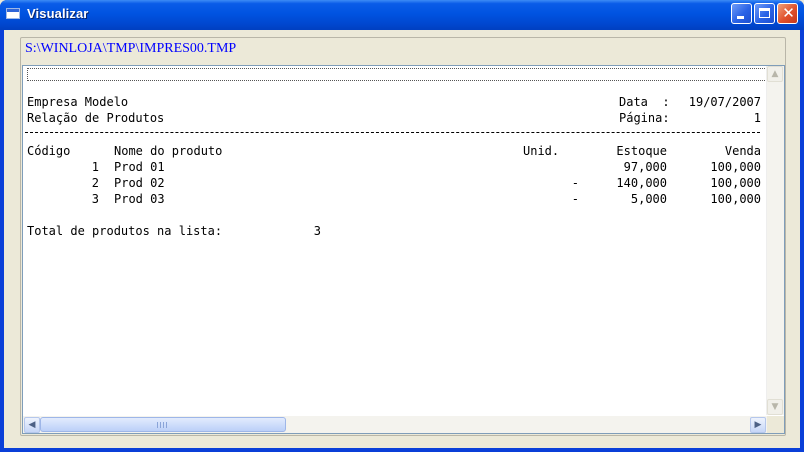  Describe the element at coordinates (775, 74) in the screenshot. I see `scroll-up-button: ▲` at that location.